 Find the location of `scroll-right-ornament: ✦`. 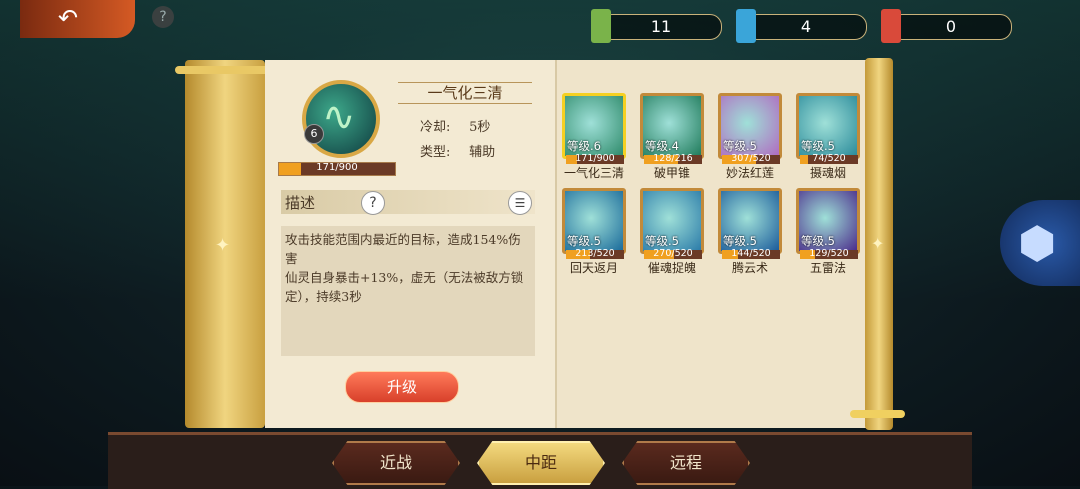

scroll-right-ornament: ✦ is located at coordinates (879, 244).